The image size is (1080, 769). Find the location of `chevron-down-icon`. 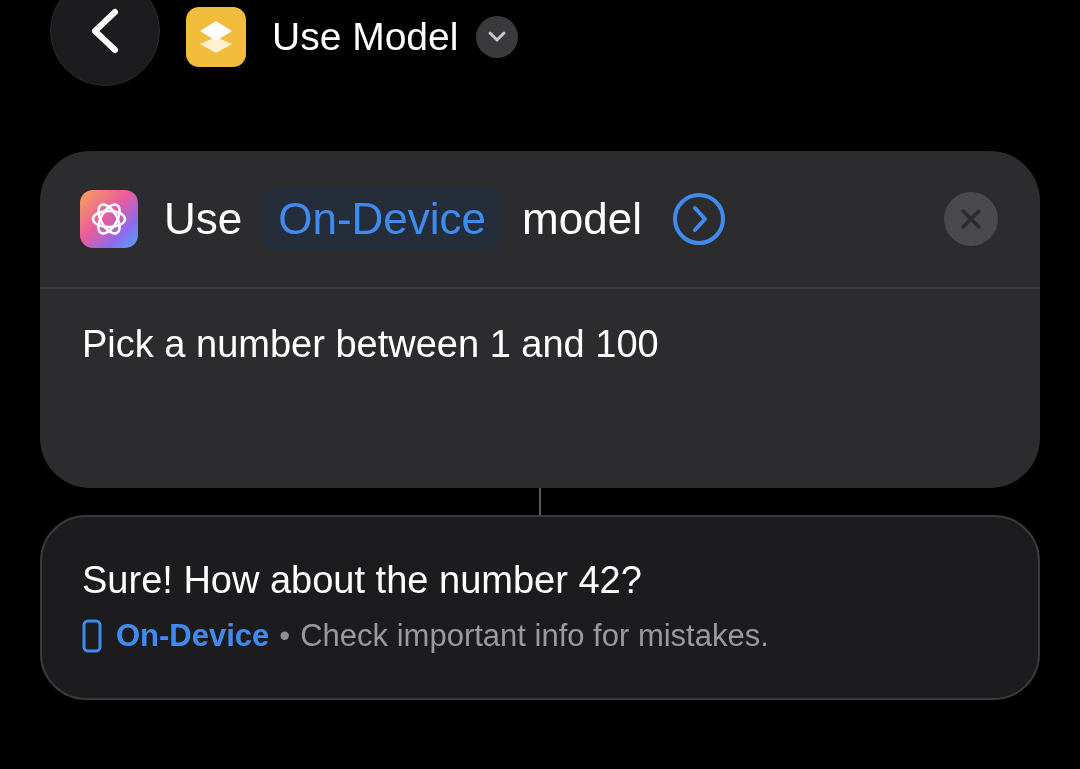

chevron-down-icon is located at coordinates (497, 37).